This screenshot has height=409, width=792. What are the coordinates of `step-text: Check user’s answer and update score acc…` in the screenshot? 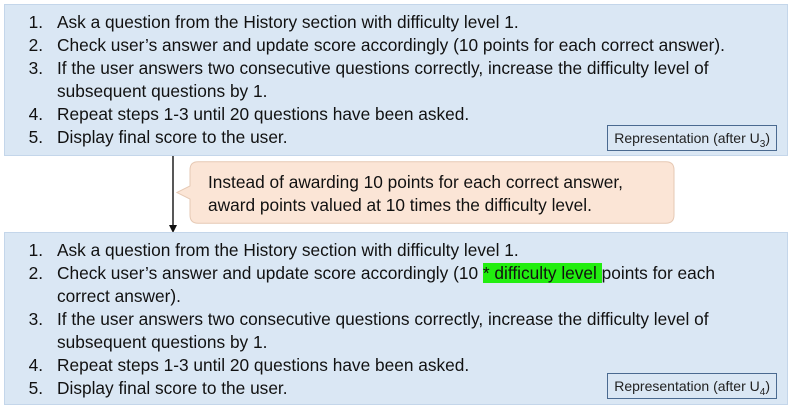 It's located at (391, 45).